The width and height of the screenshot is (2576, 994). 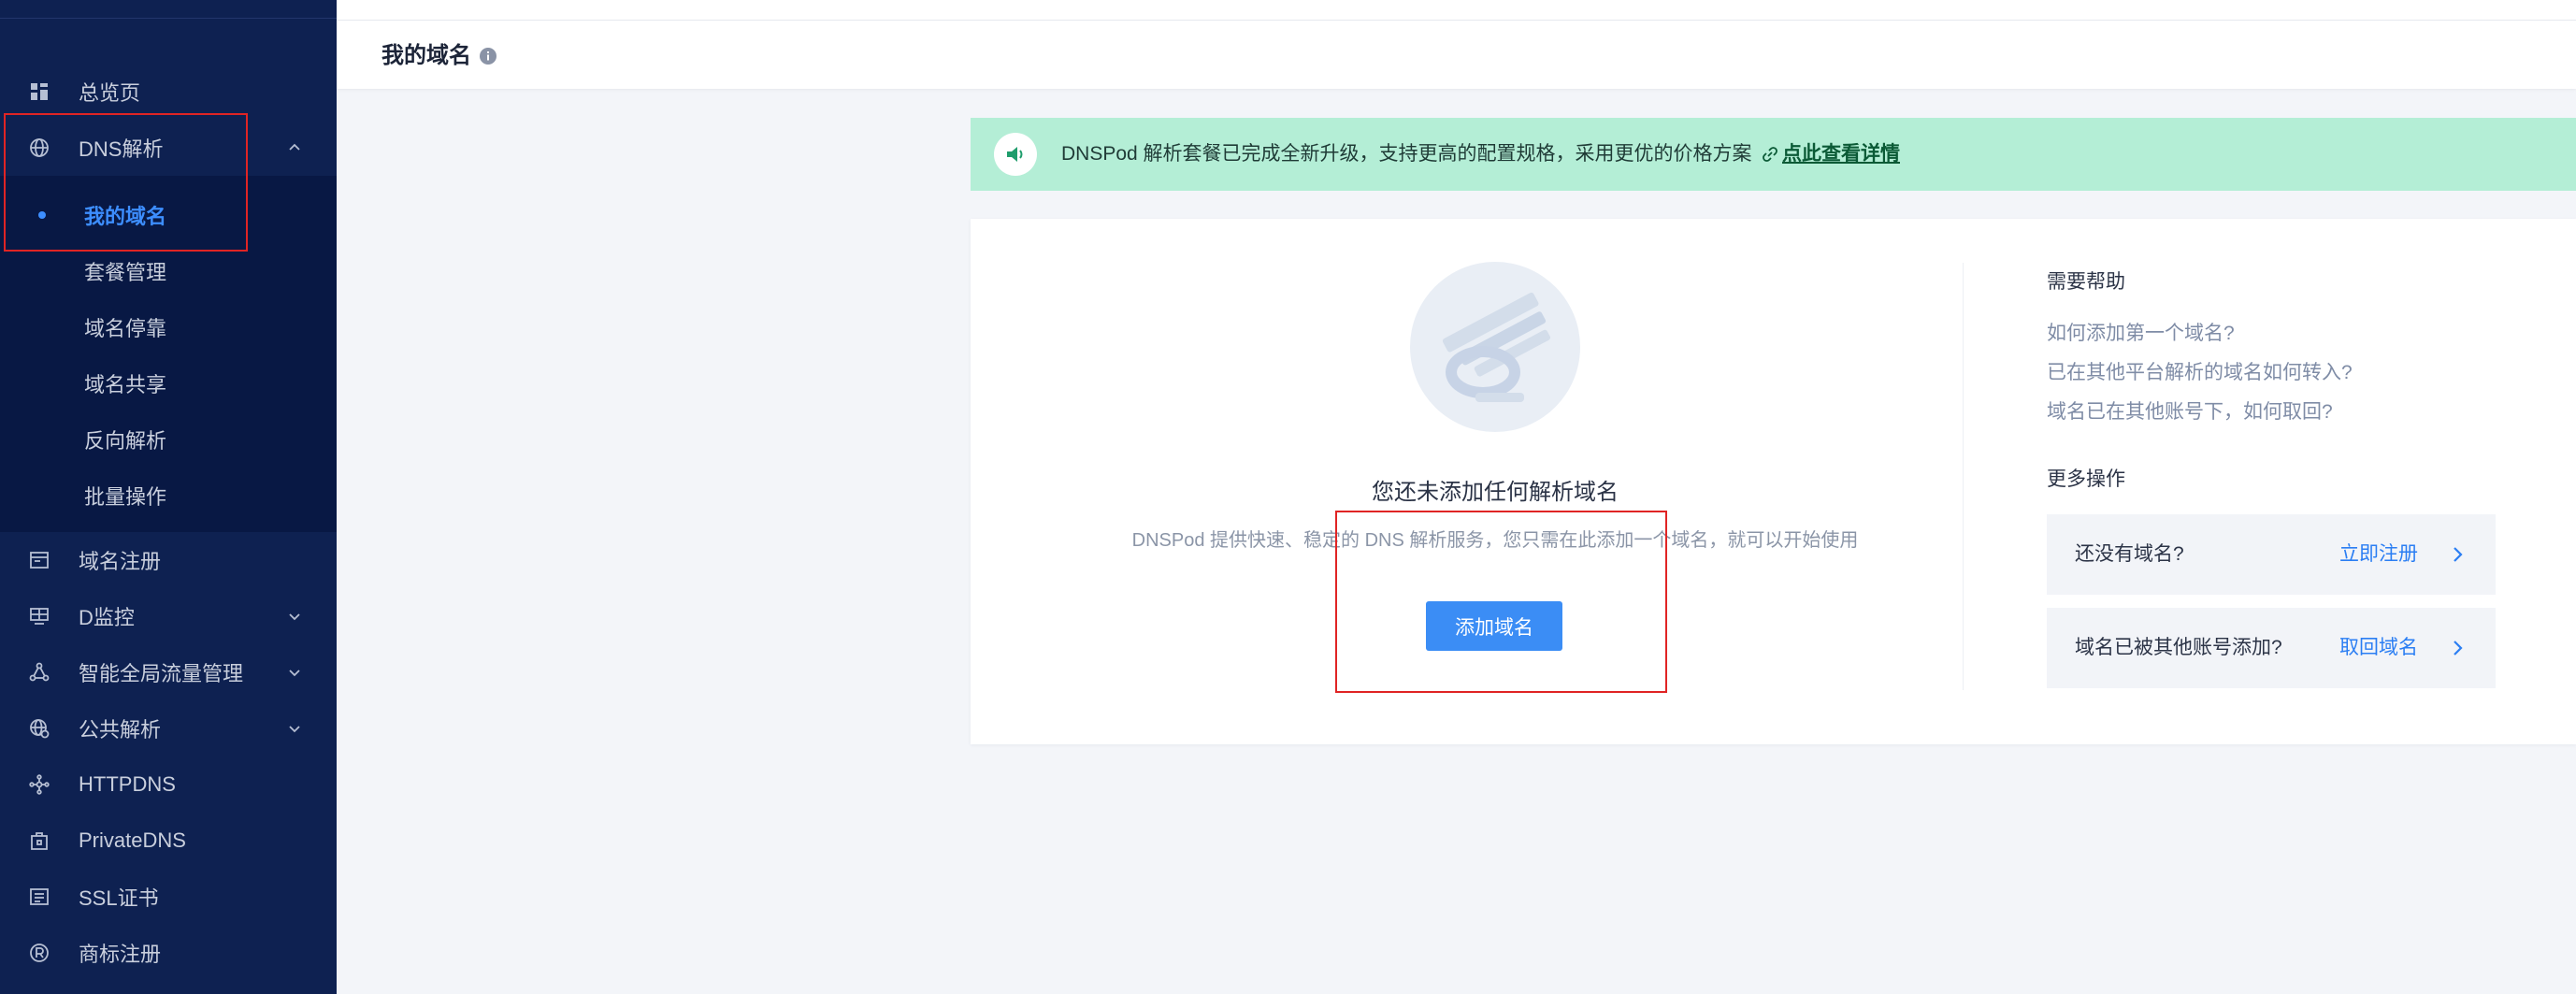 I want to click on sidebar-item-label: 反向解析, so click(x=125, y=441).